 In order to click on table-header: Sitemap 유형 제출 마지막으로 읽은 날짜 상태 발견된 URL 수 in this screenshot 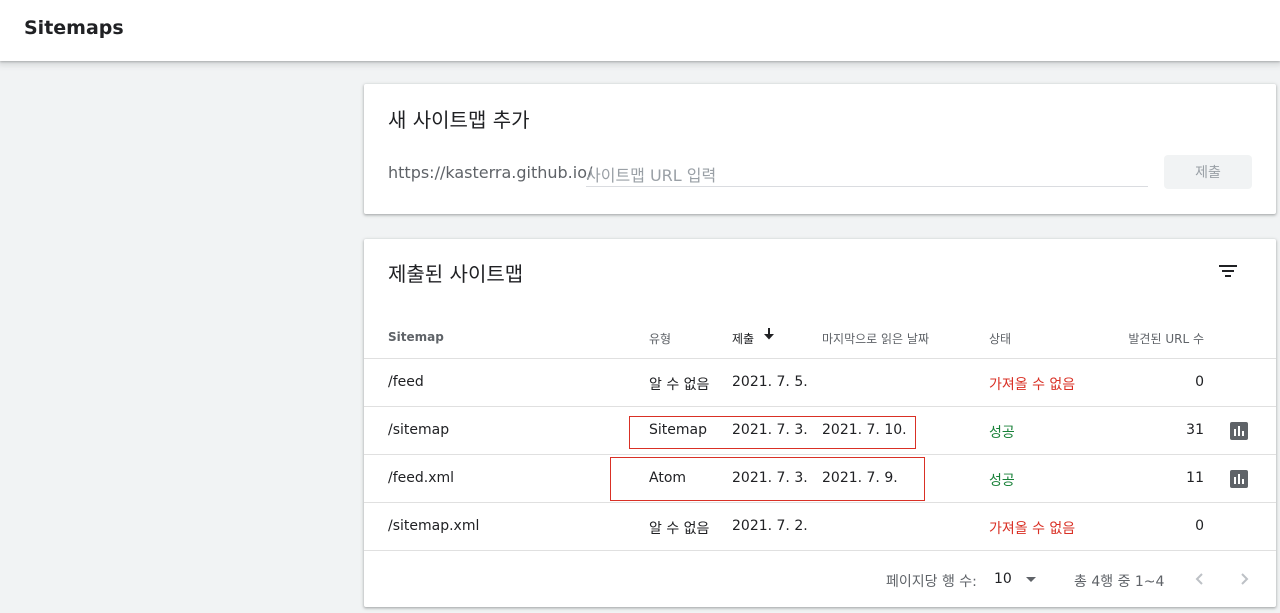, I will do `click(820, 337)`.